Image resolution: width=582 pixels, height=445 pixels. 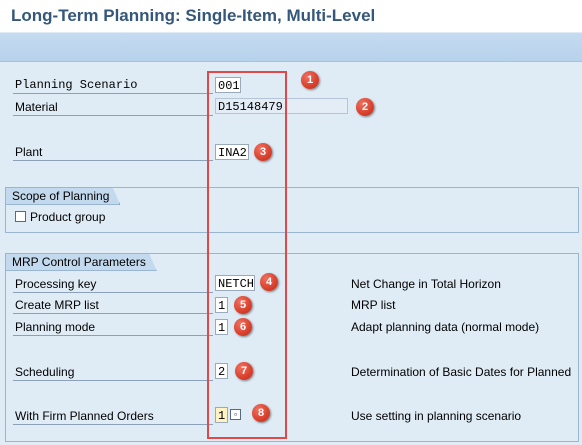 What do you see at coordinates (461, 372) in the screenshot?
I see `scheduling-description: Determination of Basic Dates for Planned` at bounding box center [461, 372].